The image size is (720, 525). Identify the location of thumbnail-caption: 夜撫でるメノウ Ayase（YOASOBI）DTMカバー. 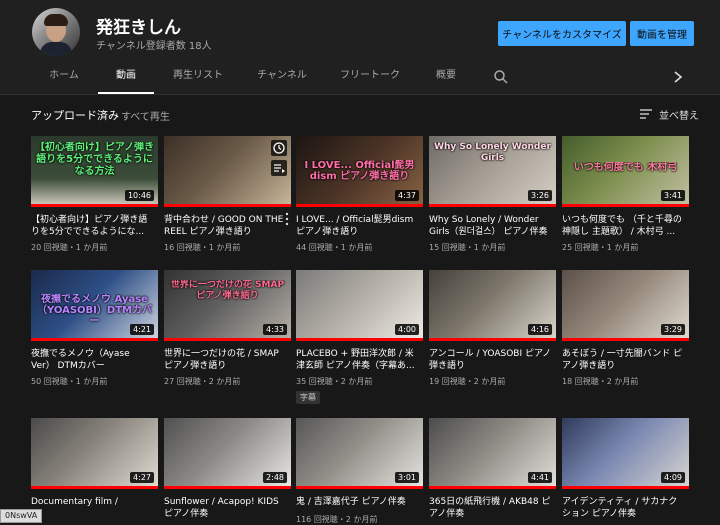
(94, 310).